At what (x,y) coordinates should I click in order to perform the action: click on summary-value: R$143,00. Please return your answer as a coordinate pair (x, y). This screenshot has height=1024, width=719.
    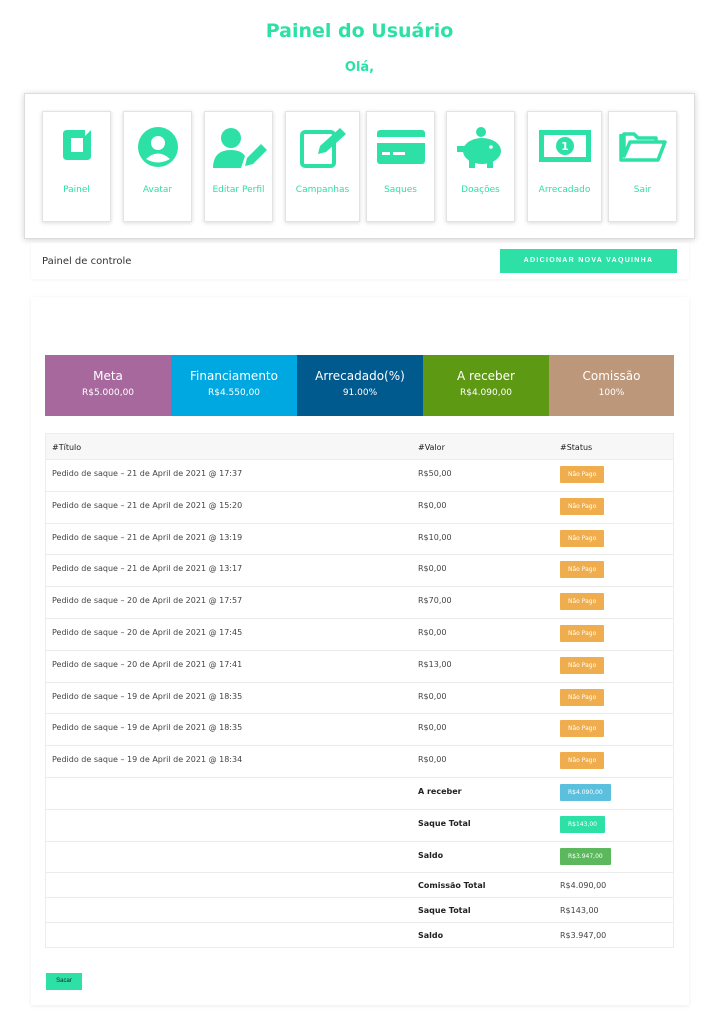
    Looking at the image, I should click on (579, 911).